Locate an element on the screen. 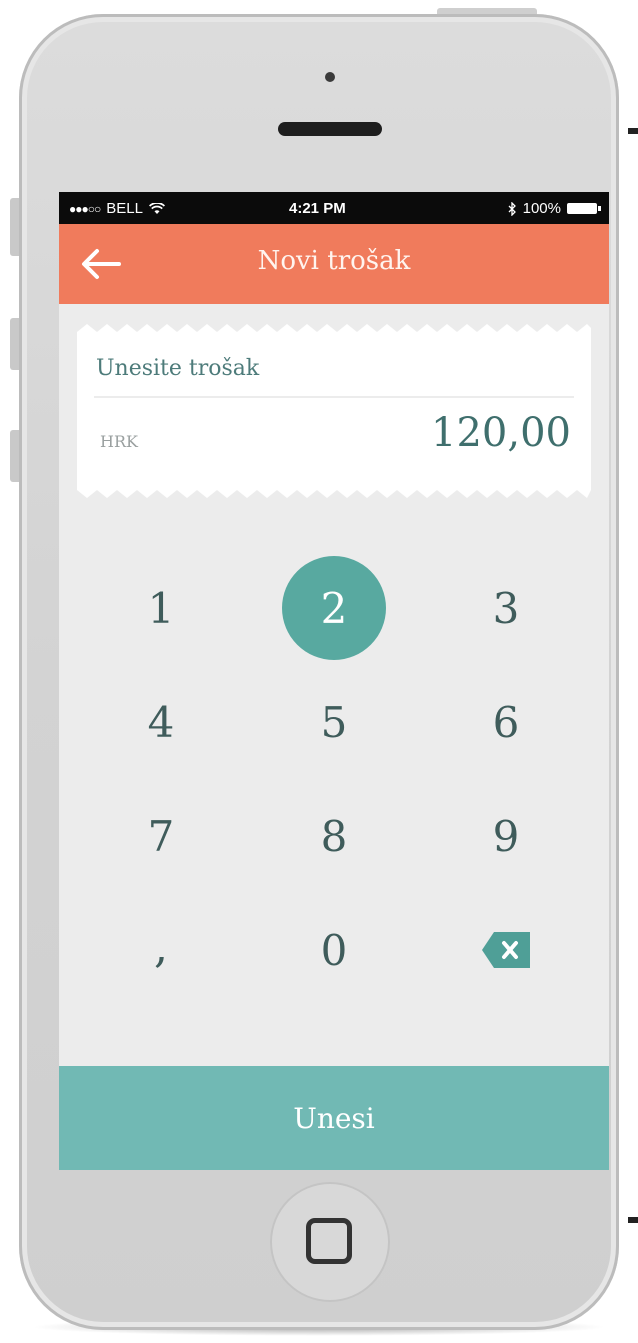  app-header: Novi trošak is located at coordinates (334, 264).